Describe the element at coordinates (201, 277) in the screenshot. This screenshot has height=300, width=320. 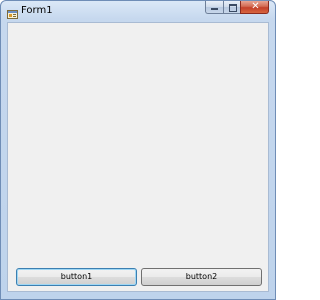
I see `button2: button2` at that location.